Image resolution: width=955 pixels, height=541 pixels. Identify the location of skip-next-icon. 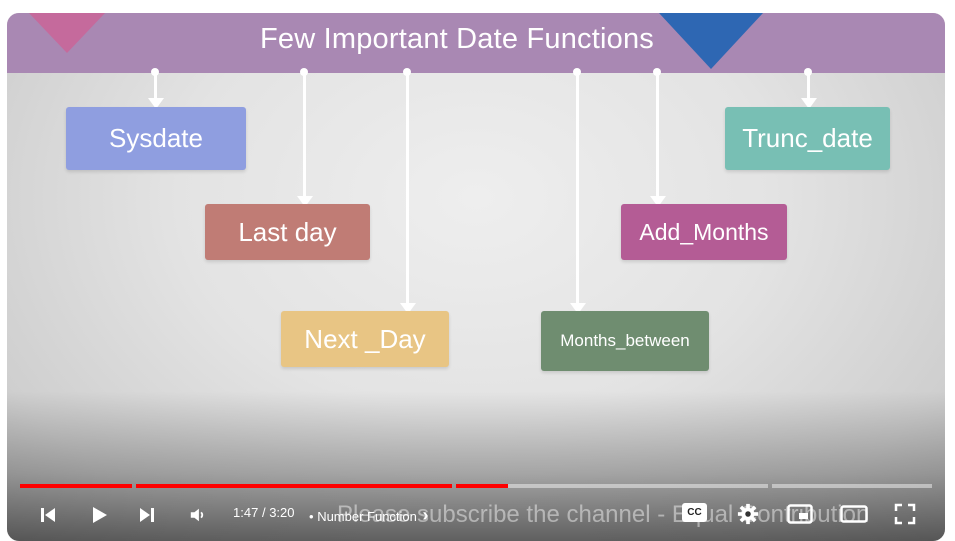
(147, 515).